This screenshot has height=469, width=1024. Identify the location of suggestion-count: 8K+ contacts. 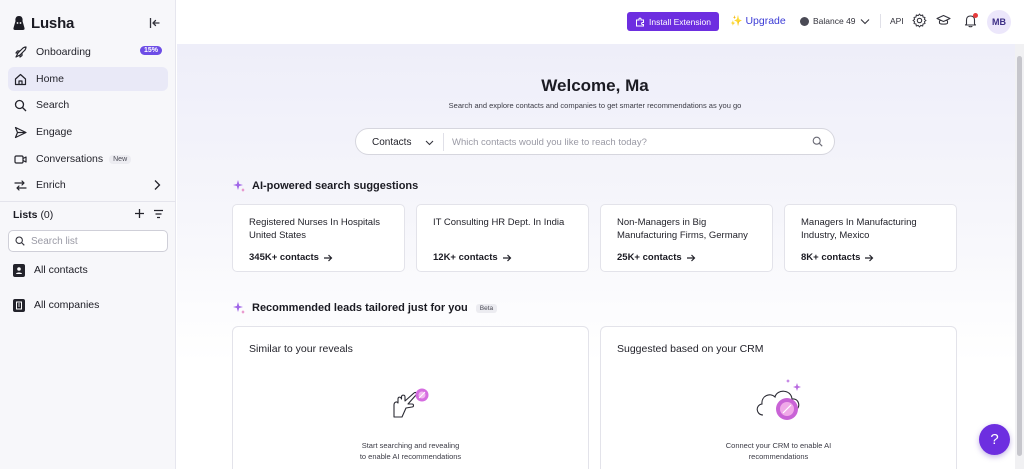
(870, 257).